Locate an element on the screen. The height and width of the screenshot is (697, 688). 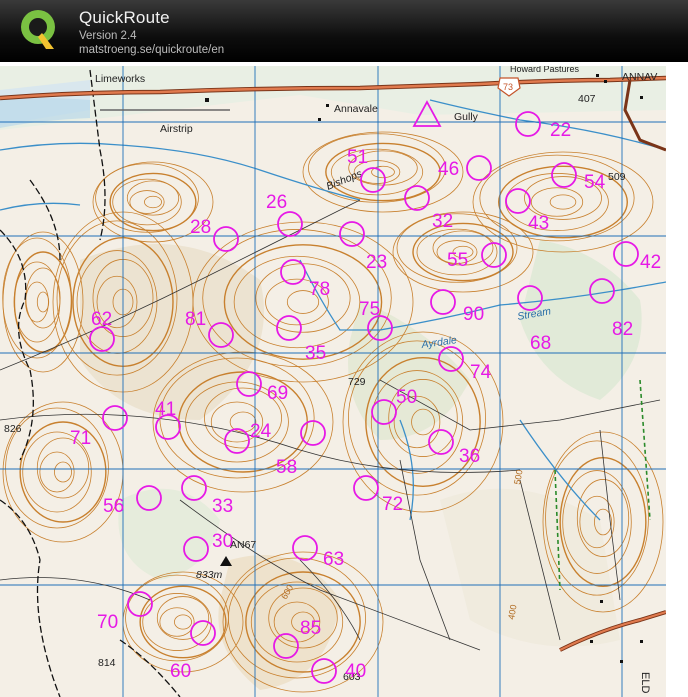
control-number-43: 43 is located at coordinates (538, 223).